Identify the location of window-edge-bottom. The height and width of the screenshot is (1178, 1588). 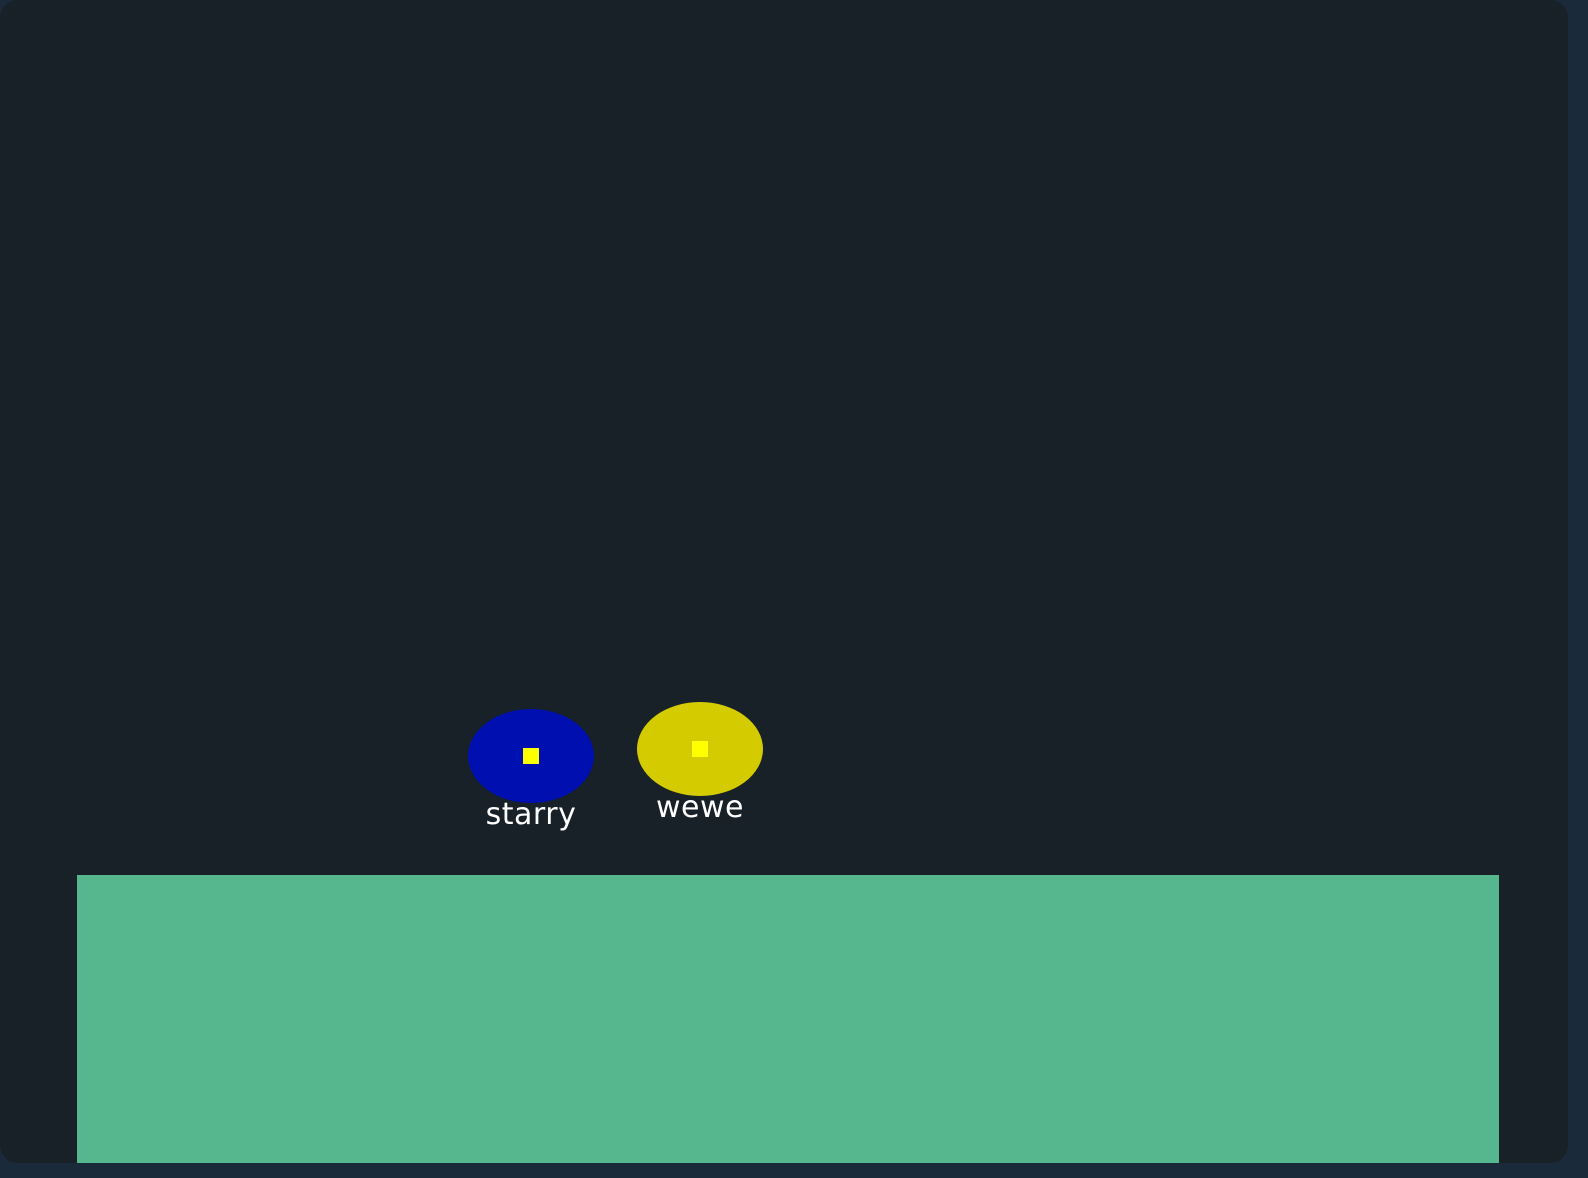
(794, 1170).